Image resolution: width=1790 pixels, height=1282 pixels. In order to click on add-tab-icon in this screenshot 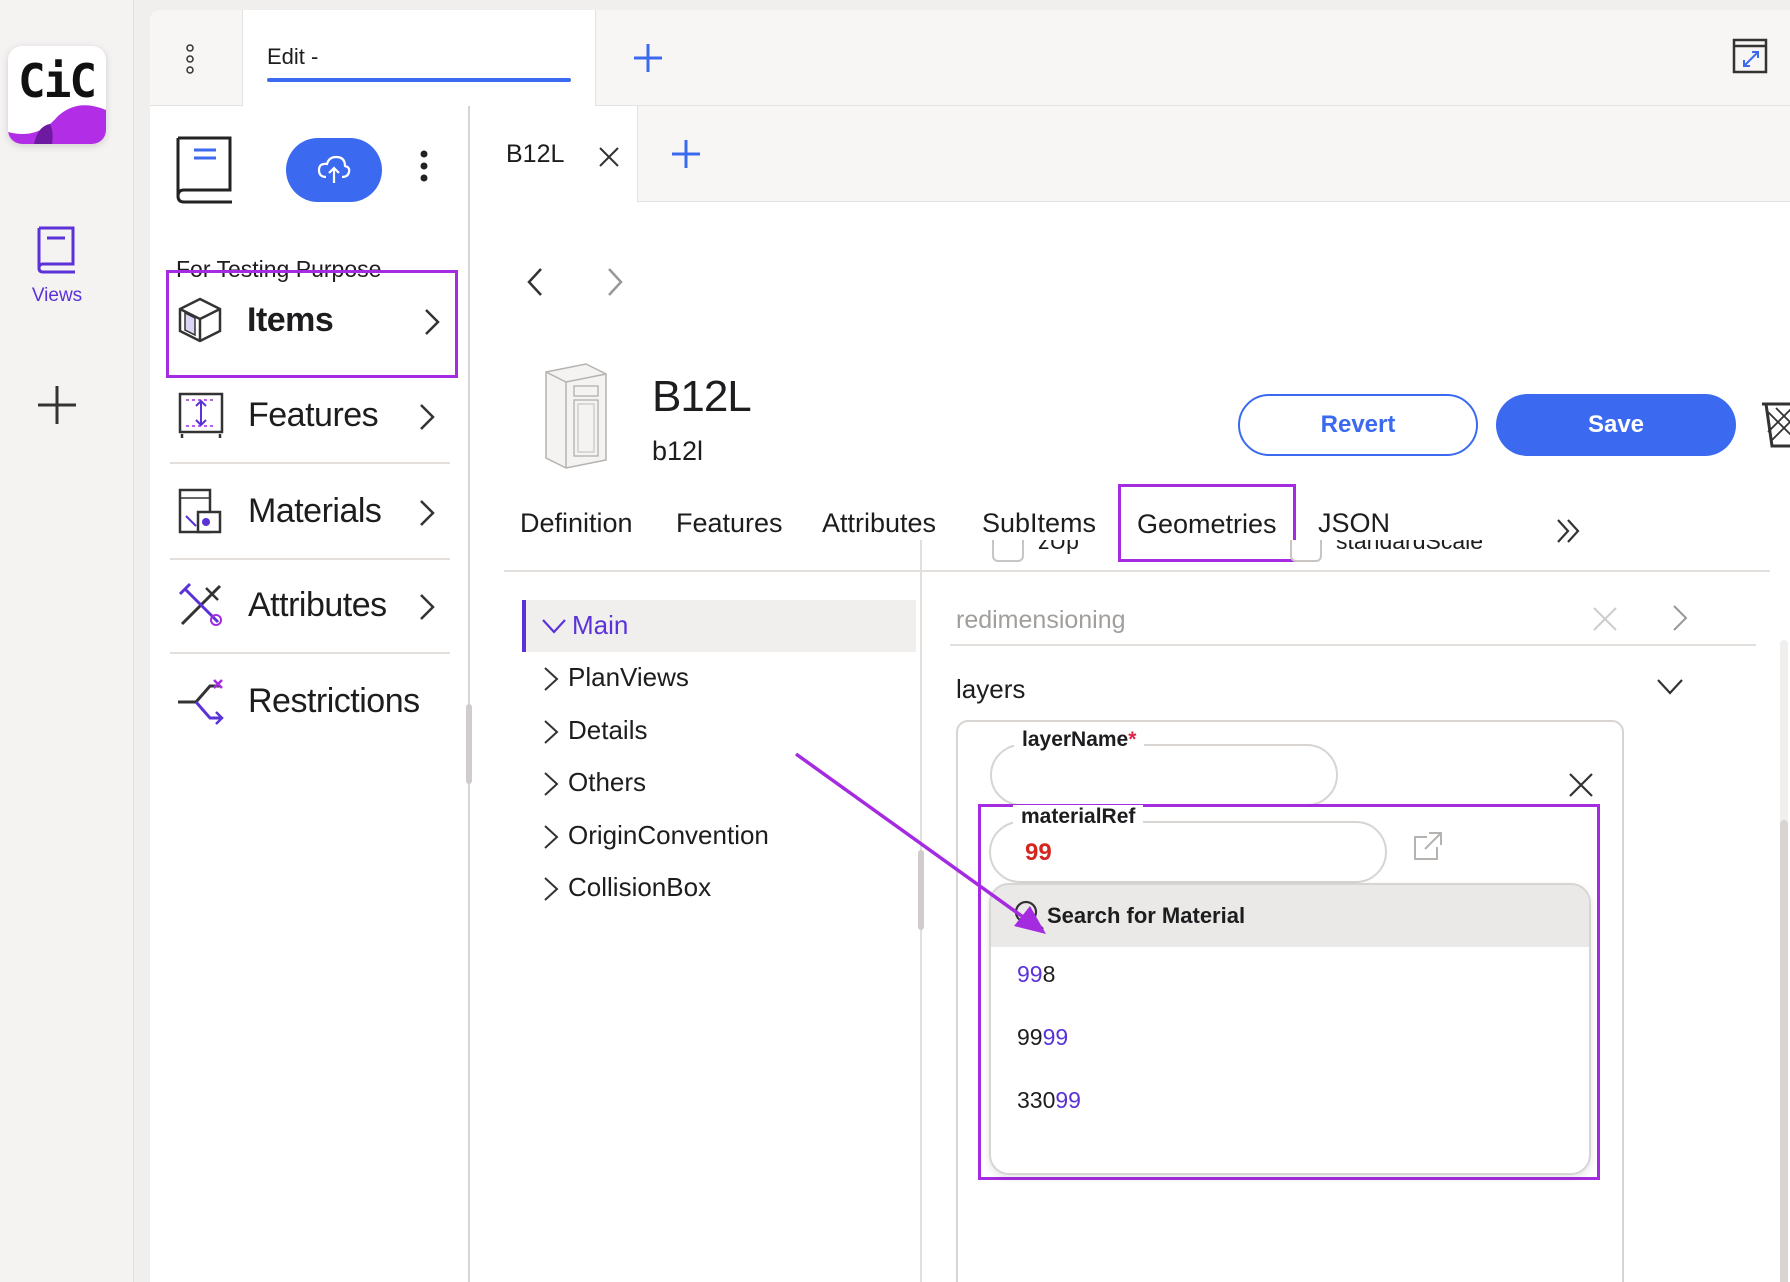, I will do `click(648, 58)`.